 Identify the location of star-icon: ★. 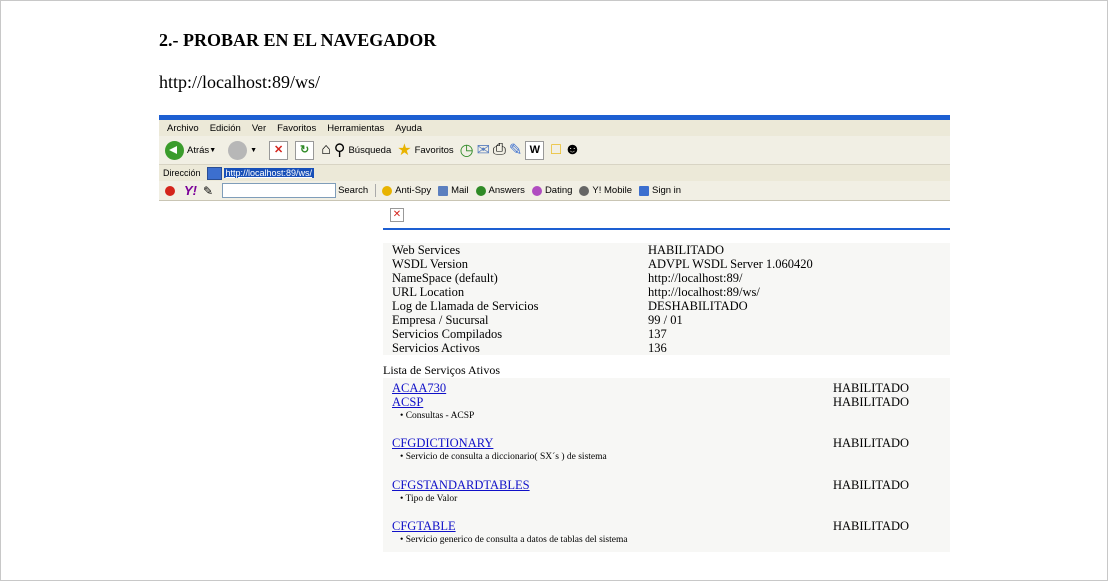
(404, 150).